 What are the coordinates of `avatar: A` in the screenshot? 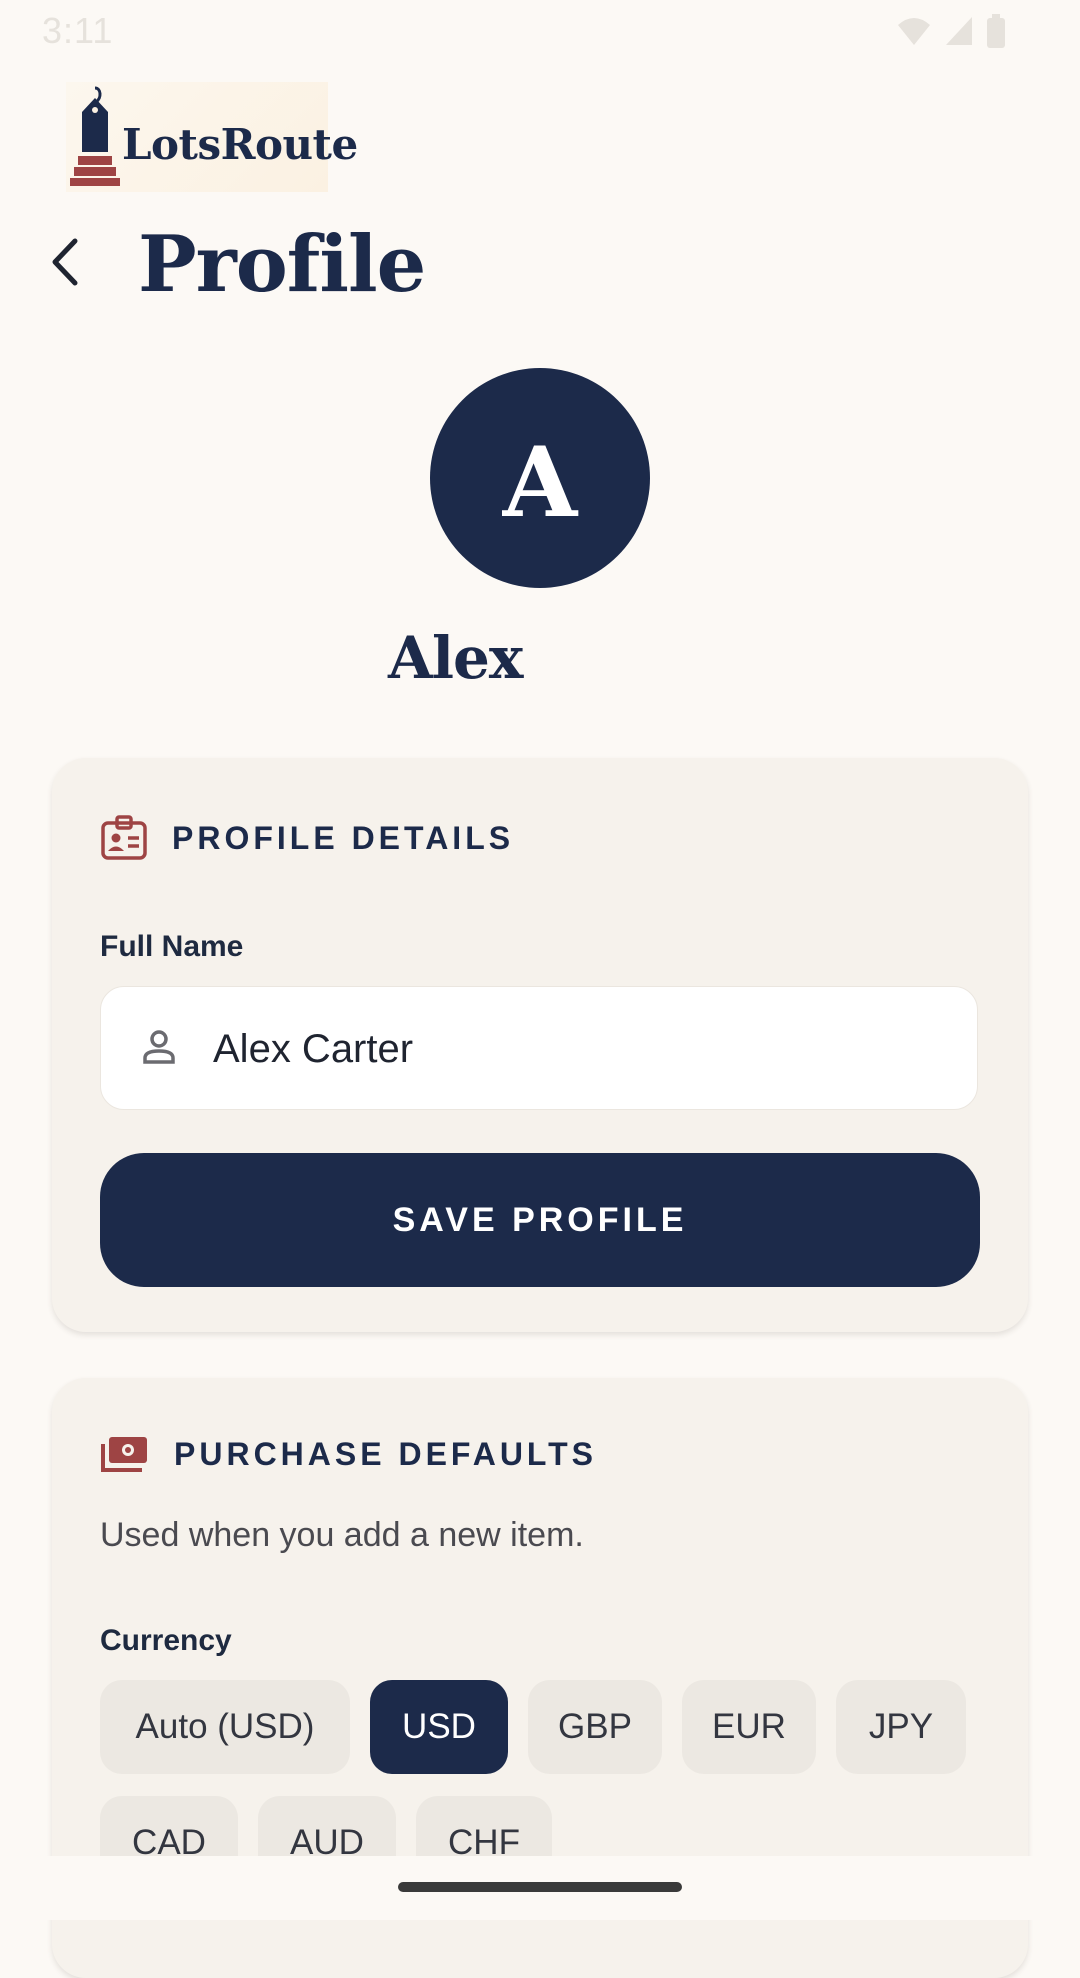 It's located at (540, 478).